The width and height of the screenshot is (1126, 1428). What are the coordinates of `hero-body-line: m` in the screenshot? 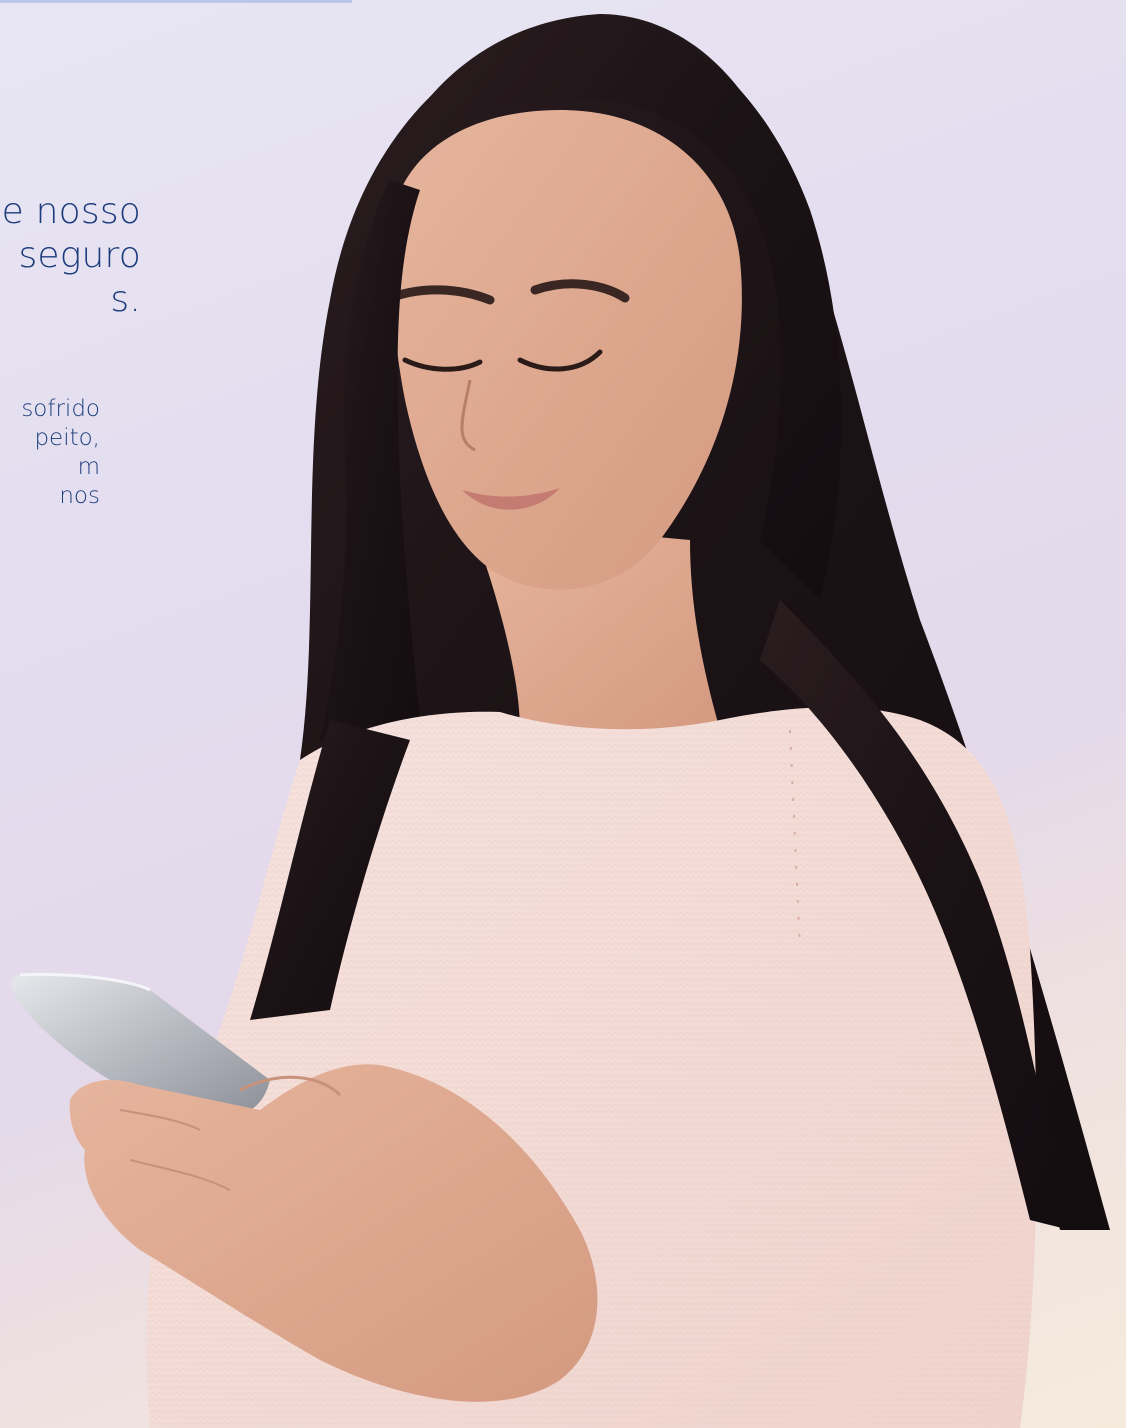 It's located at (88, 467).